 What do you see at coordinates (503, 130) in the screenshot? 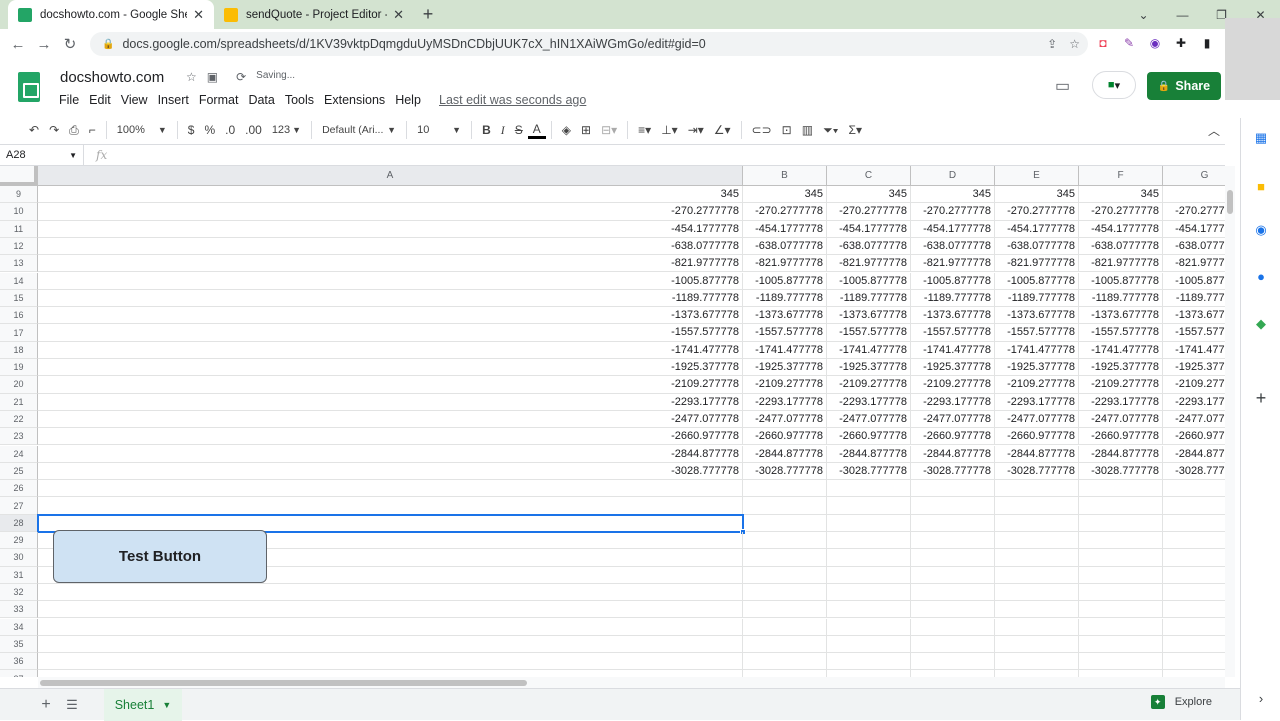
I see `italic-button: I` at bounding box center [503, 130].